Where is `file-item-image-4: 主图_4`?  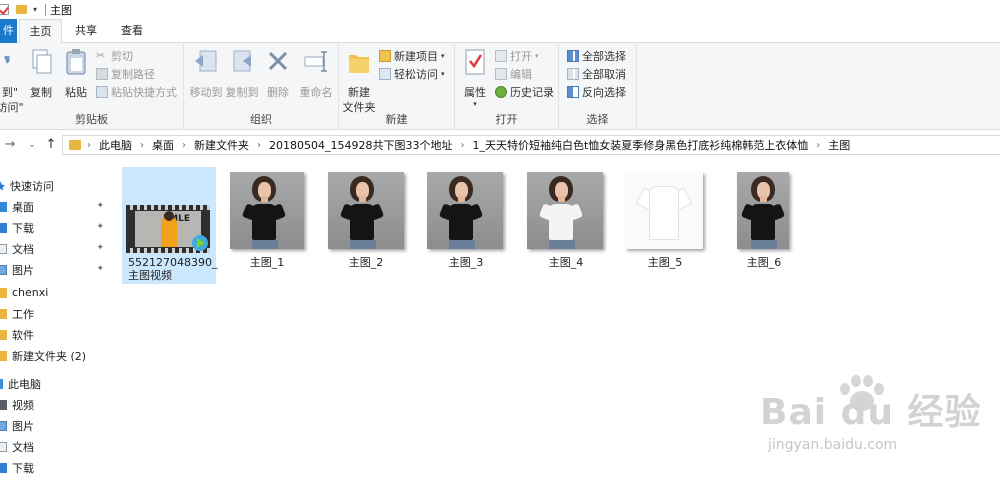
file-item-image-4: 主图_4 is located at coordinates (566, 225).